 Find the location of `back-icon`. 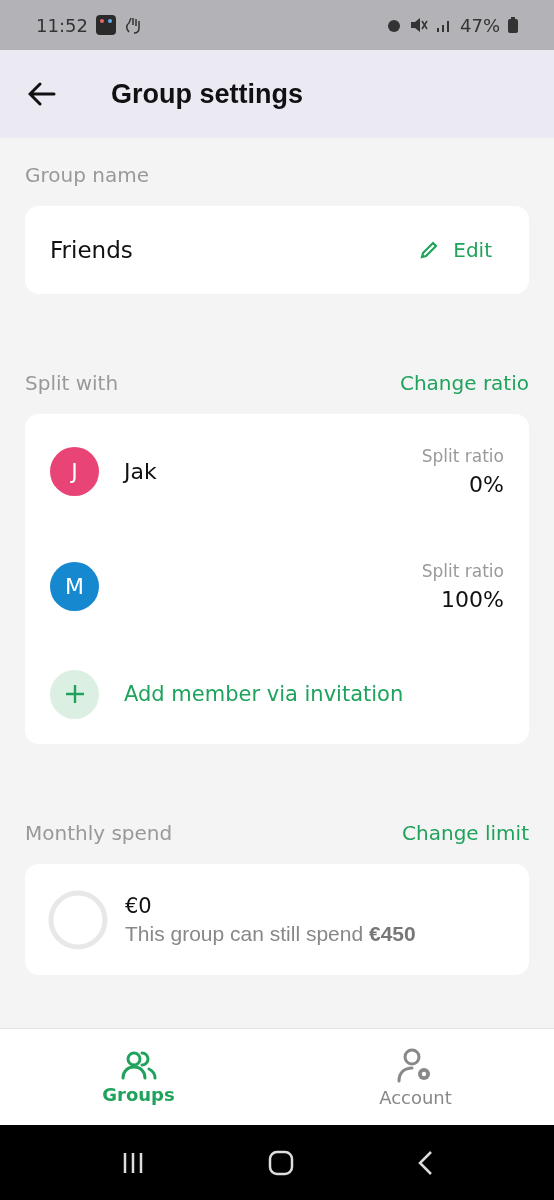

back-icon is located at coordinates (424, 1162).